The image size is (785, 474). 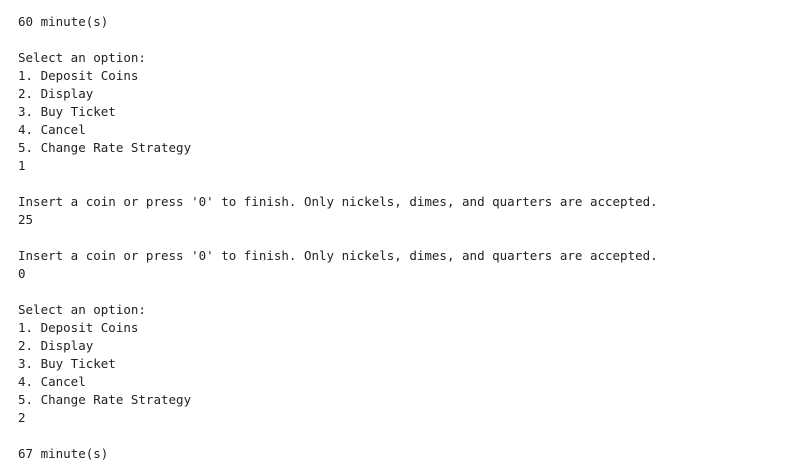 I want to click on minutes-output-line: 60 minute(s), so click(x=63, y=21).